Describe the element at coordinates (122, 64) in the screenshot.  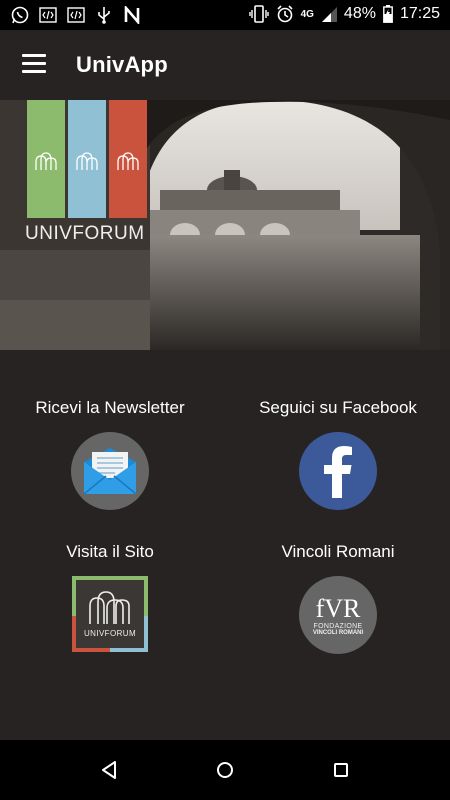
I see `app-title: UnivApp` at that location.